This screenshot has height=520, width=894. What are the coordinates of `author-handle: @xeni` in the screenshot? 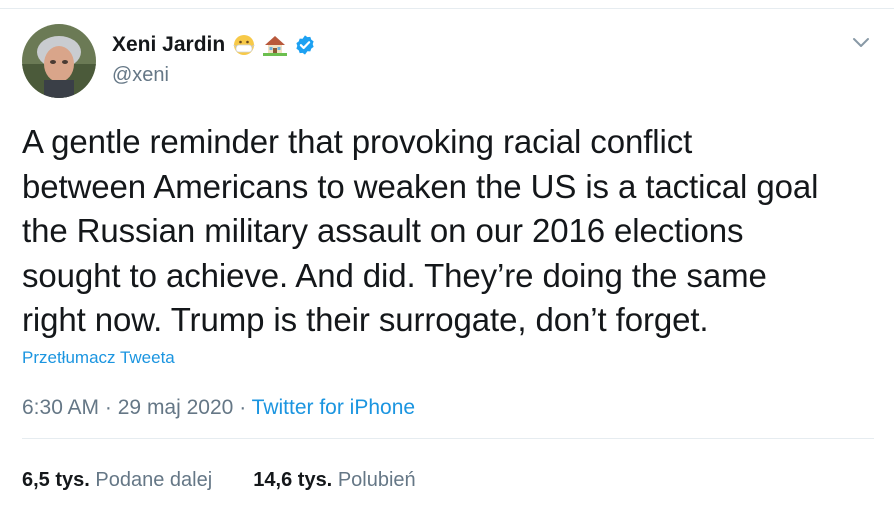 It's located at (140, 75).